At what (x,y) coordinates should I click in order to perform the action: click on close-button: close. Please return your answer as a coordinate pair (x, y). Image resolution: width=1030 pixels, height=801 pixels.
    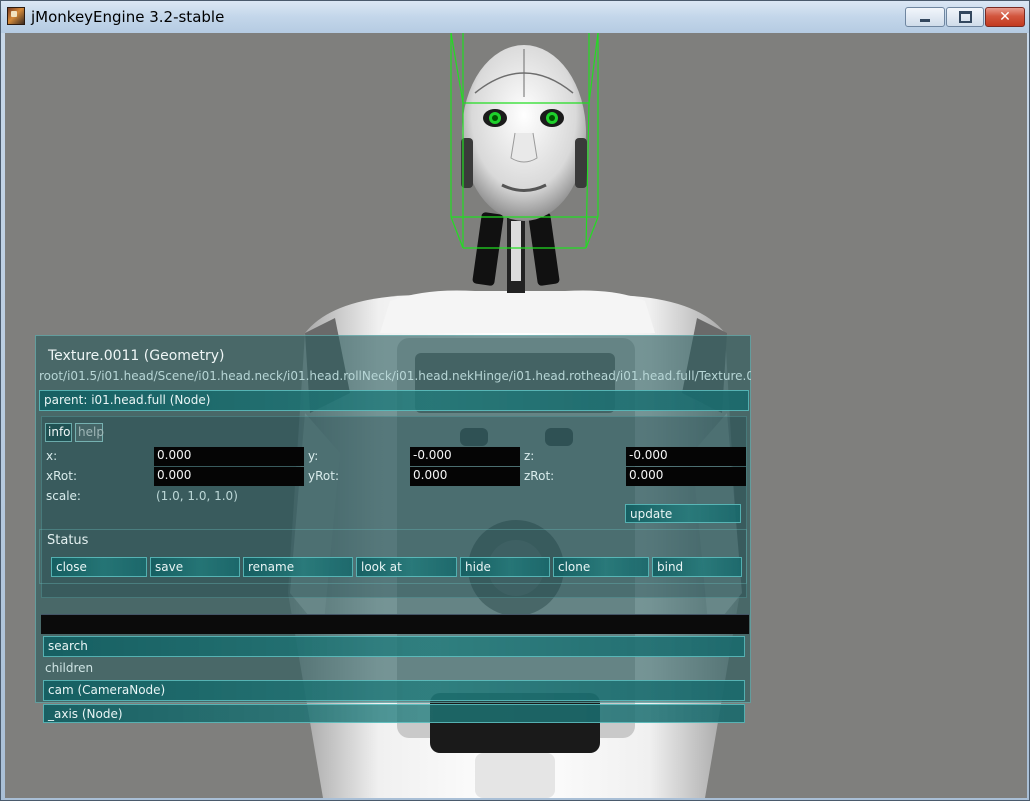
    Looking at the image, I should click on (99, 567).